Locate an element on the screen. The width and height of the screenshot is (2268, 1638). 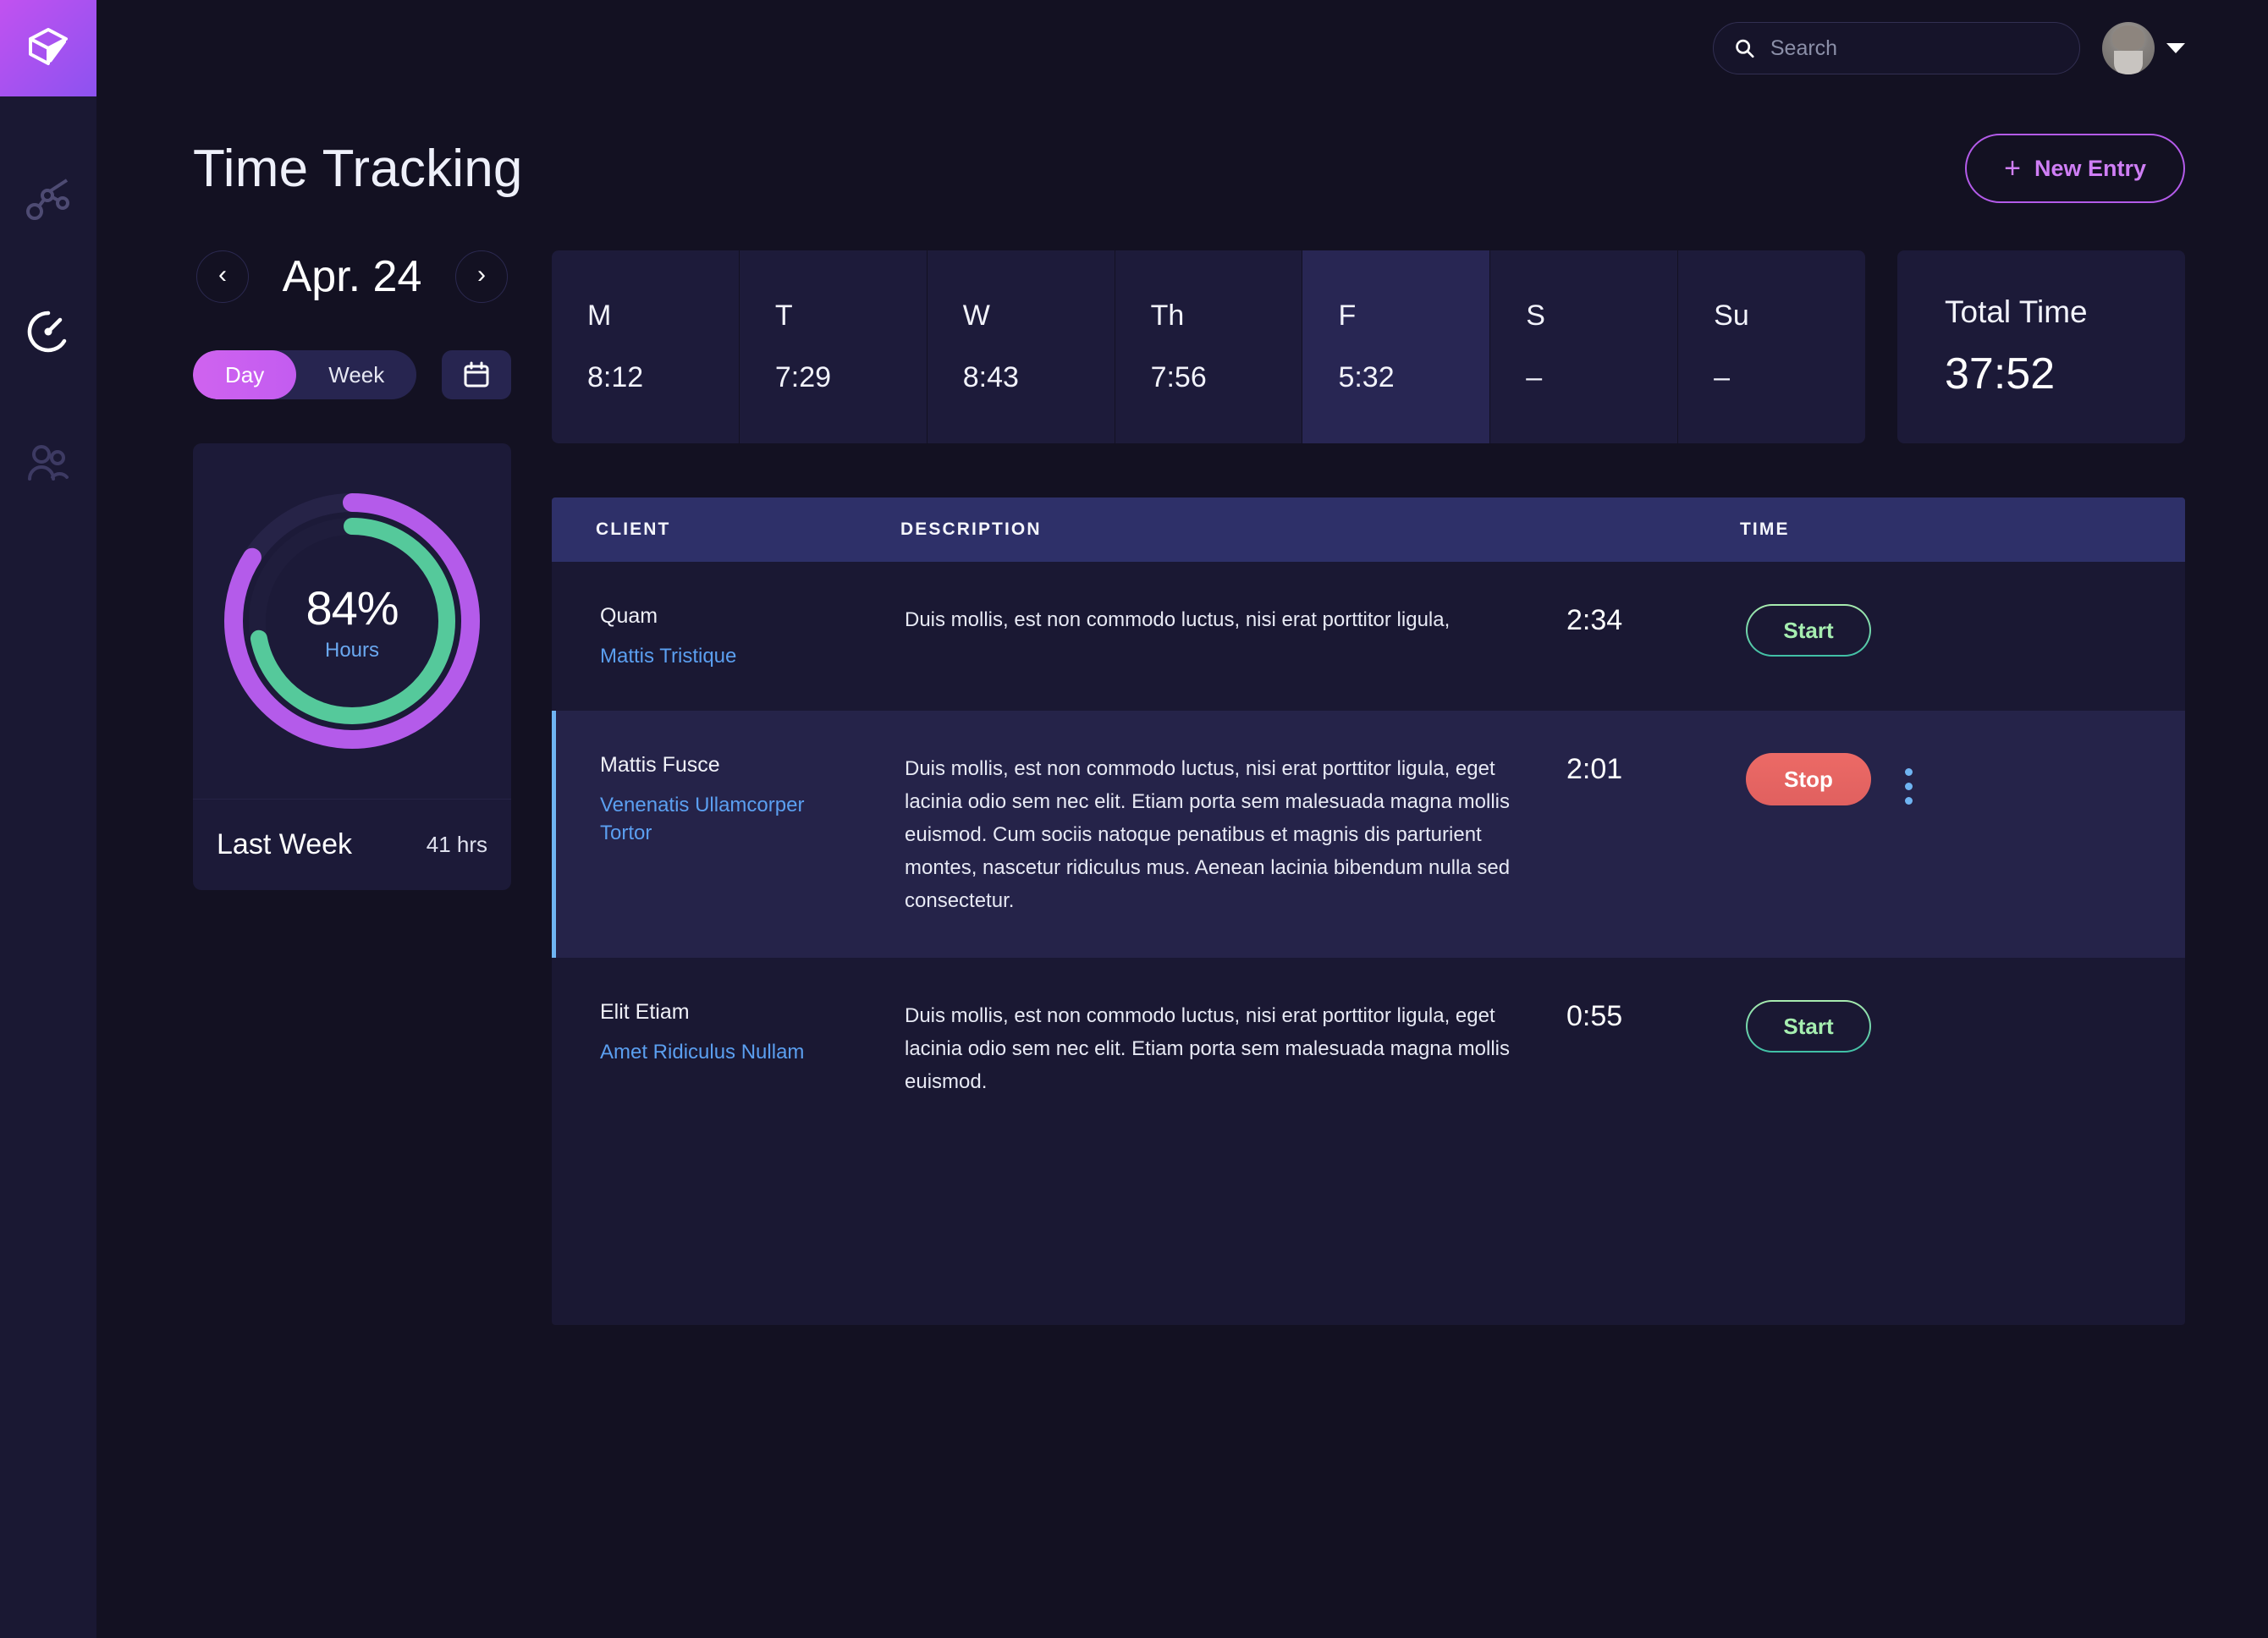
timer-gauge-icon is located at coordinates (47, 332).